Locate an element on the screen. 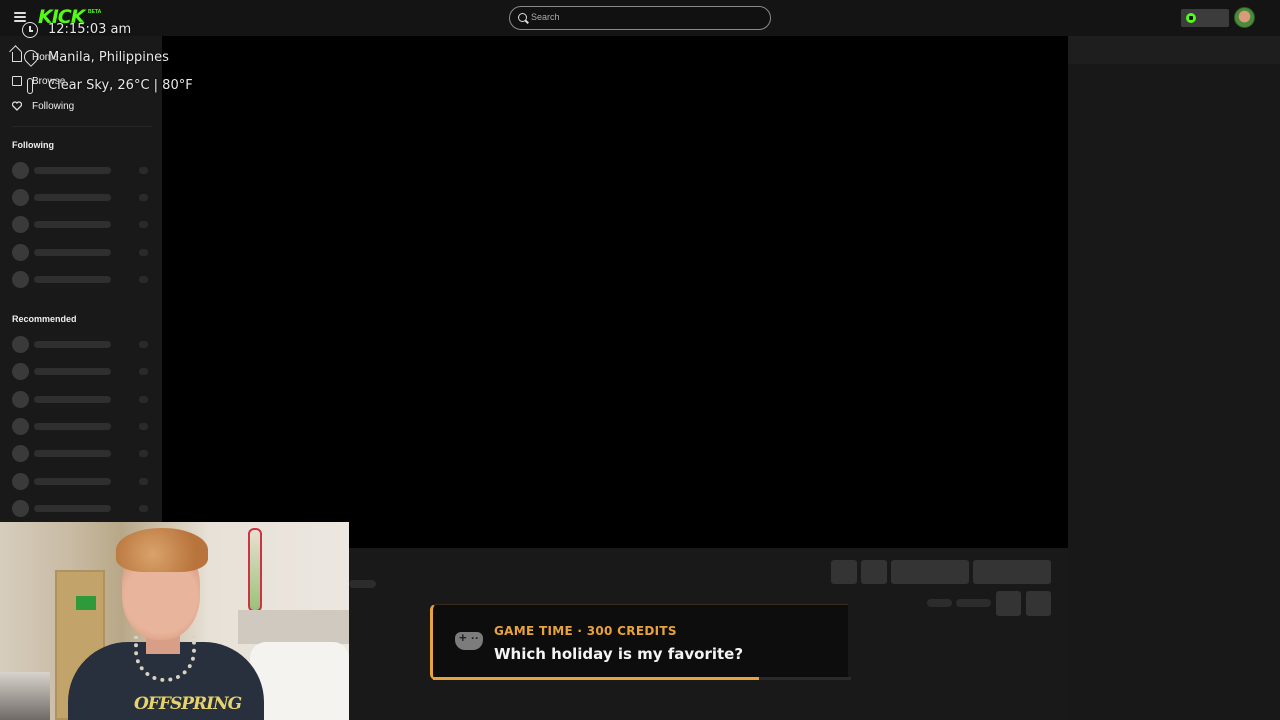 This screenshot has height=720, width=1280. thermometer-icon is located at coordinates (30, 86).